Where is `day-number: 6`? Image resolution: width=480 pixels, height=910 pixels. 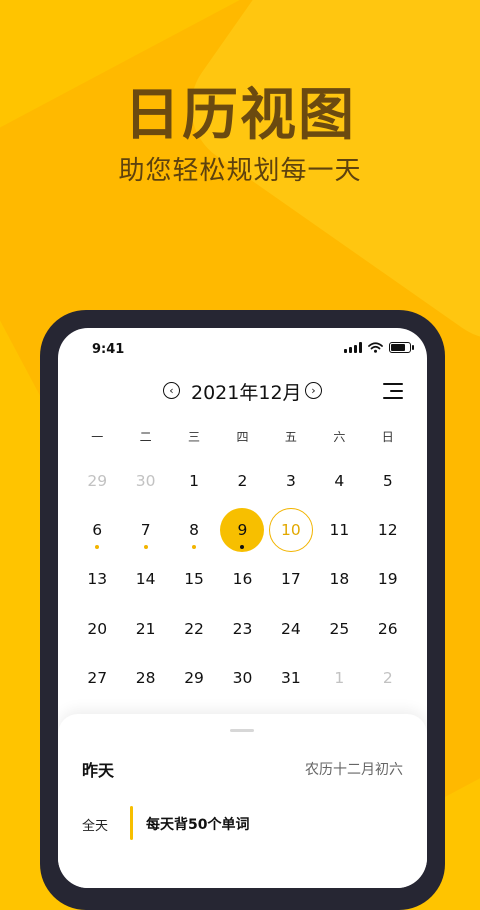
day-number: 6 is located at coordinates (97, 529).